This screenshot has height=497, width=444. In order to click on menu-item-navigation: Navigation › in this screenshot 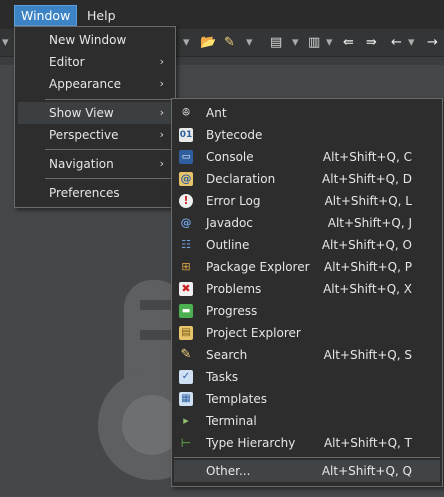, I will do `click(95, 164)`.